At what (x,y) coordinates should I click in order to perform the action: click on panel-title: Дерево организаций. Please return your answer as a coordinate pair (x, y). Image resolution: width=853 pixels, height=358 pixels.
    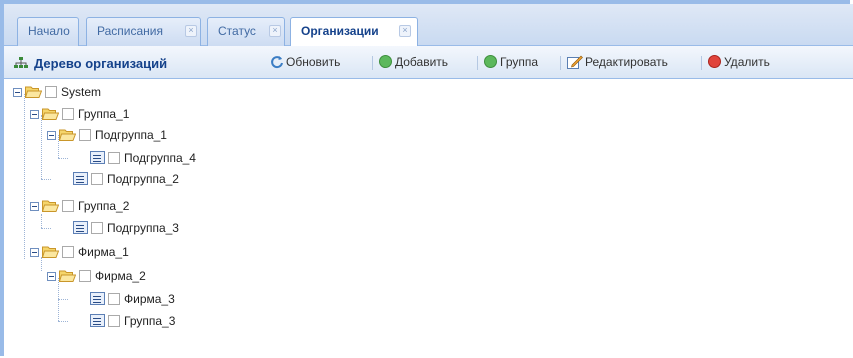
    Looking at the image, I should click on (90, 63).